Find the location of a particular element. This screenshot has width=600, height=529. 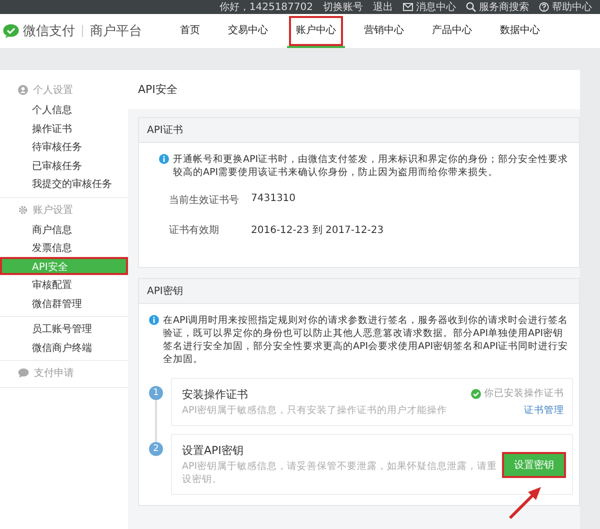

certificate-link: 证书管理 is located at coordinates (544, 410).